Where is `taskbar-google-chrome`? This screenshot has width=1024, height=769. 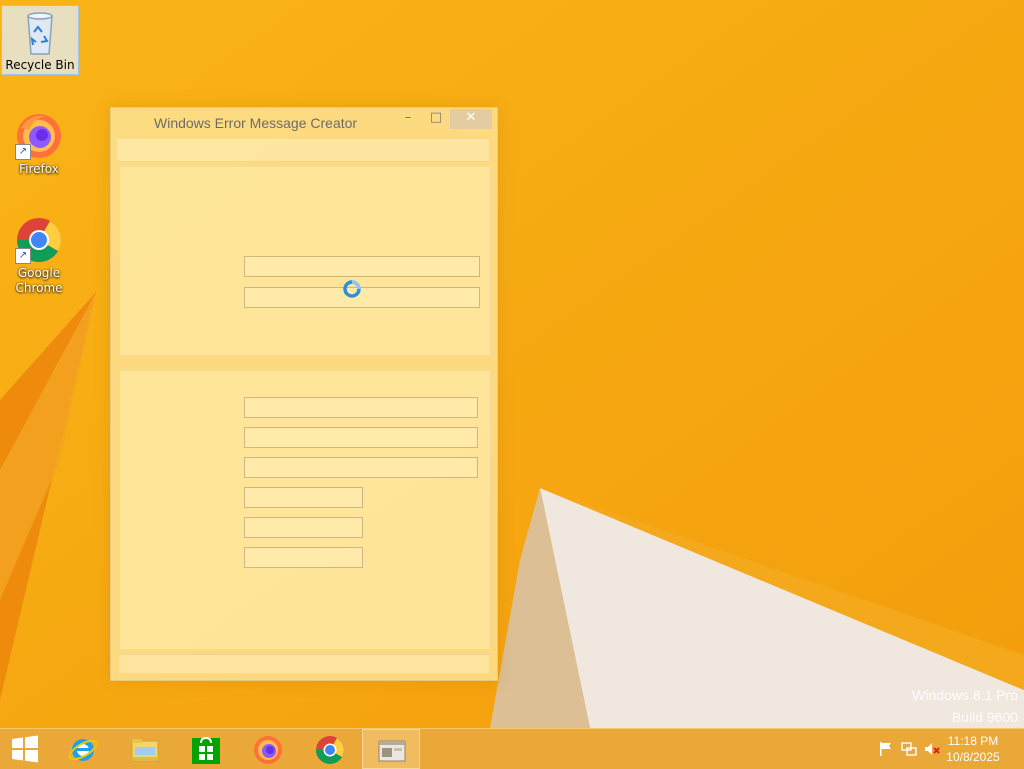 taskbar-google-chrome is located at coordinates (329, 749).